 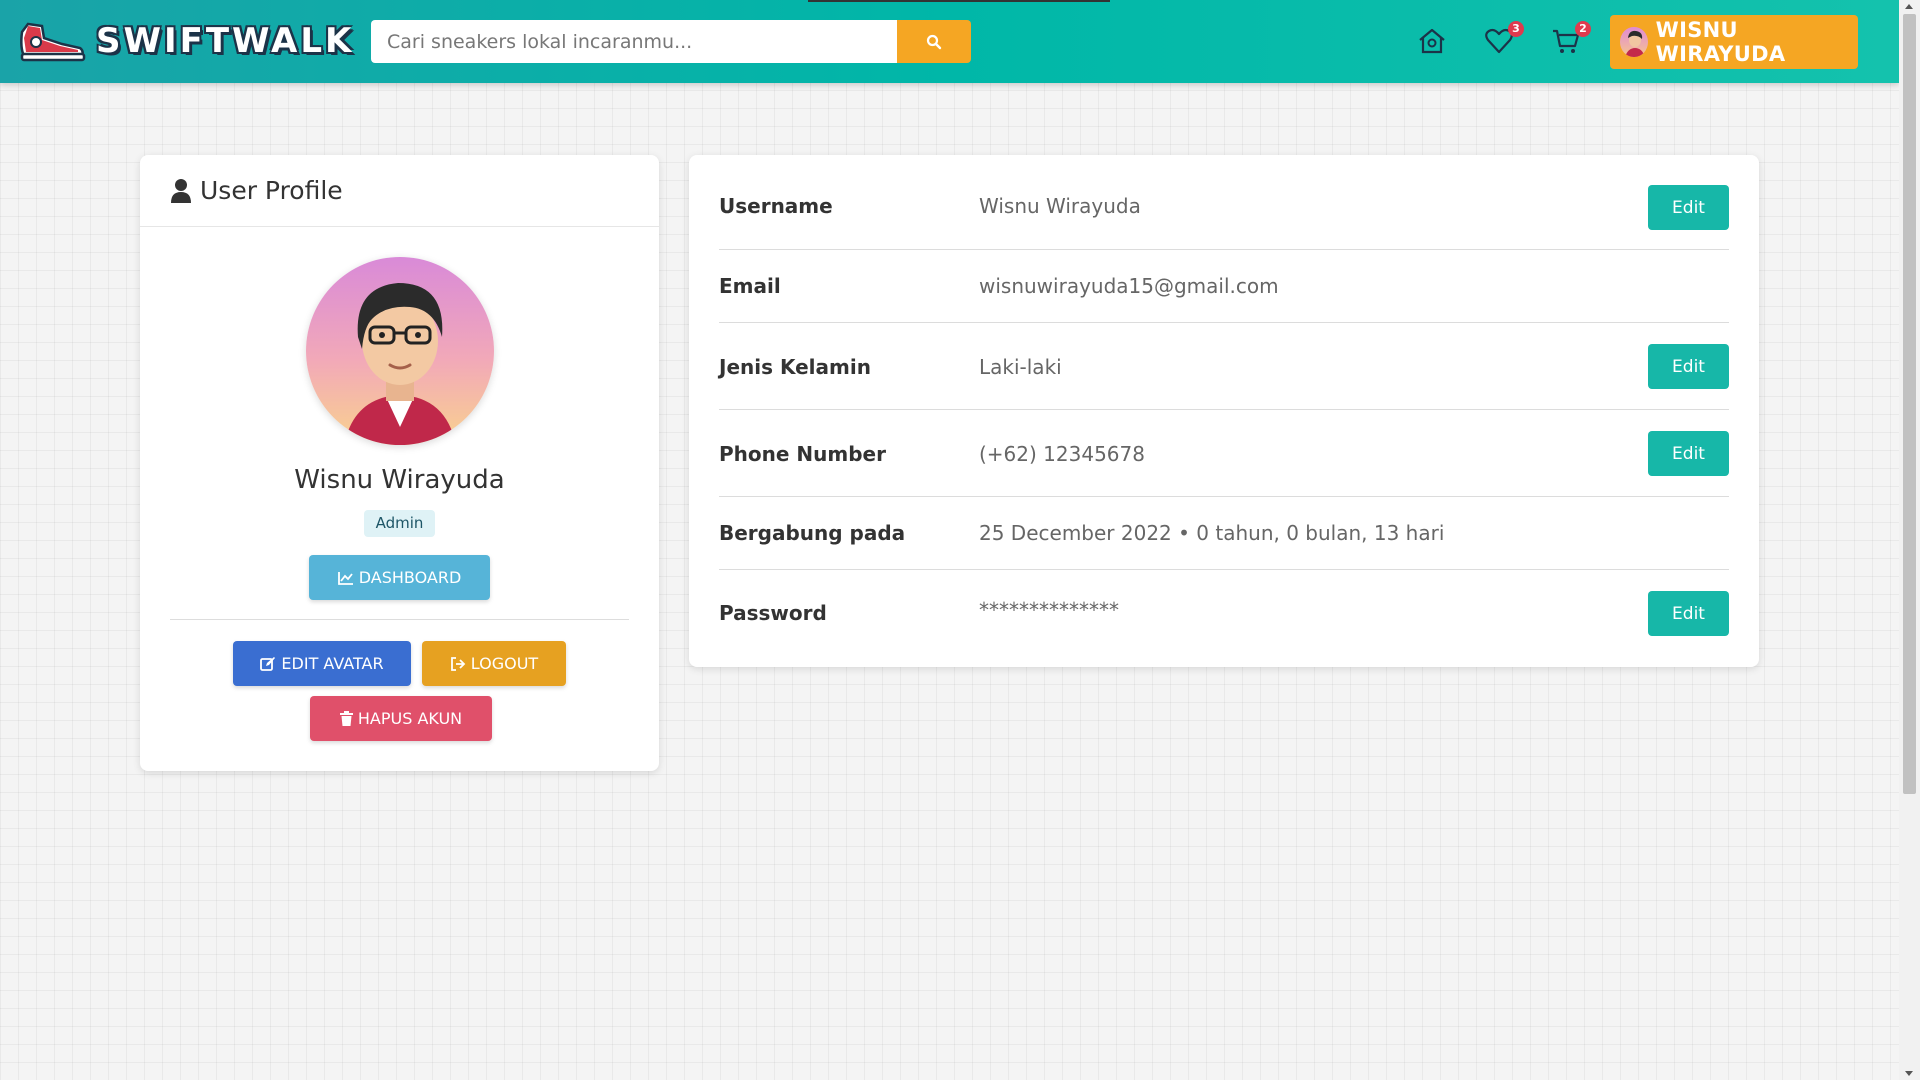 What do you see at coordinates (1688, 453) in the screenshot?
I see `edit-phone-button: Edit` at bounding box center [1688, 453].